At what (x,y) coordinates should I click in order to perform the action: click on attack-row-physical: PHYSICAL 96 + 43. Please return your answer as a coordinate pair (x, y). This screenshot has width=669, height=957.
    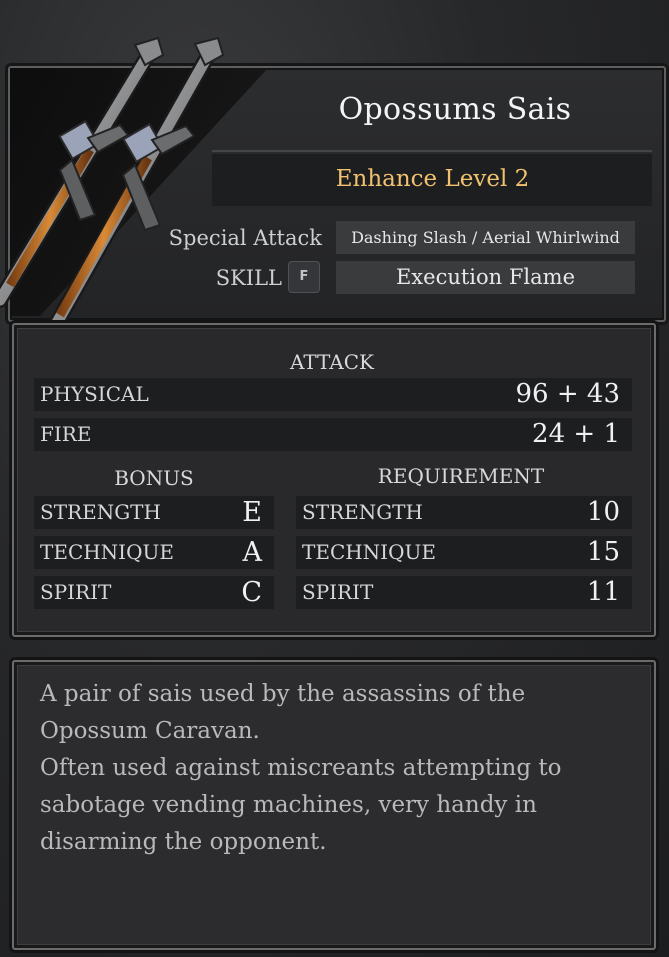
    Looking at the image, I should click on (333, 394).